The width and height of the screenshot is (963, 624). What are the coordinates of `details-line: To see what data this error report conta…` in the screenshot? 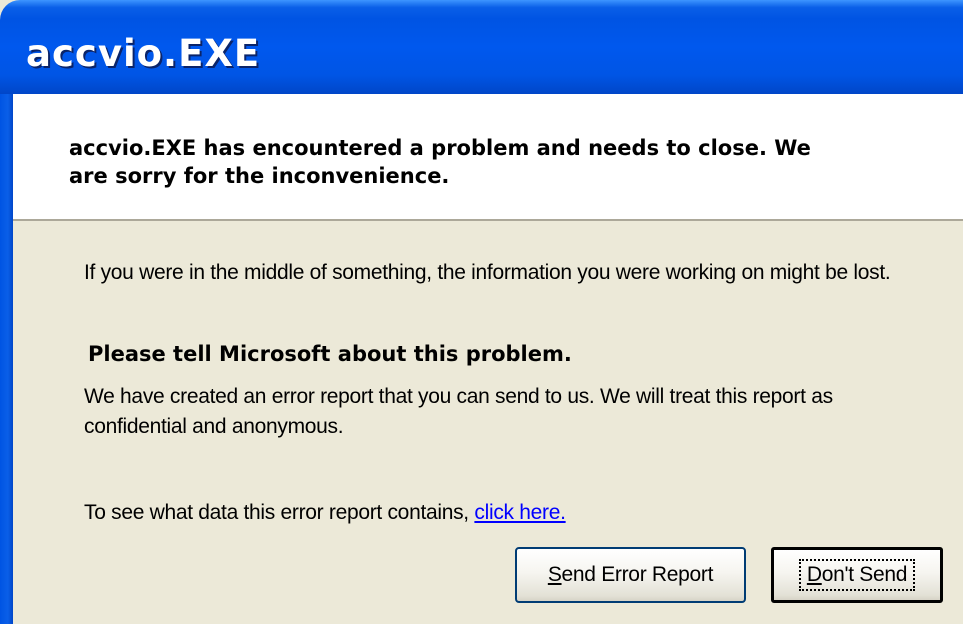 It's located at (325, 513).